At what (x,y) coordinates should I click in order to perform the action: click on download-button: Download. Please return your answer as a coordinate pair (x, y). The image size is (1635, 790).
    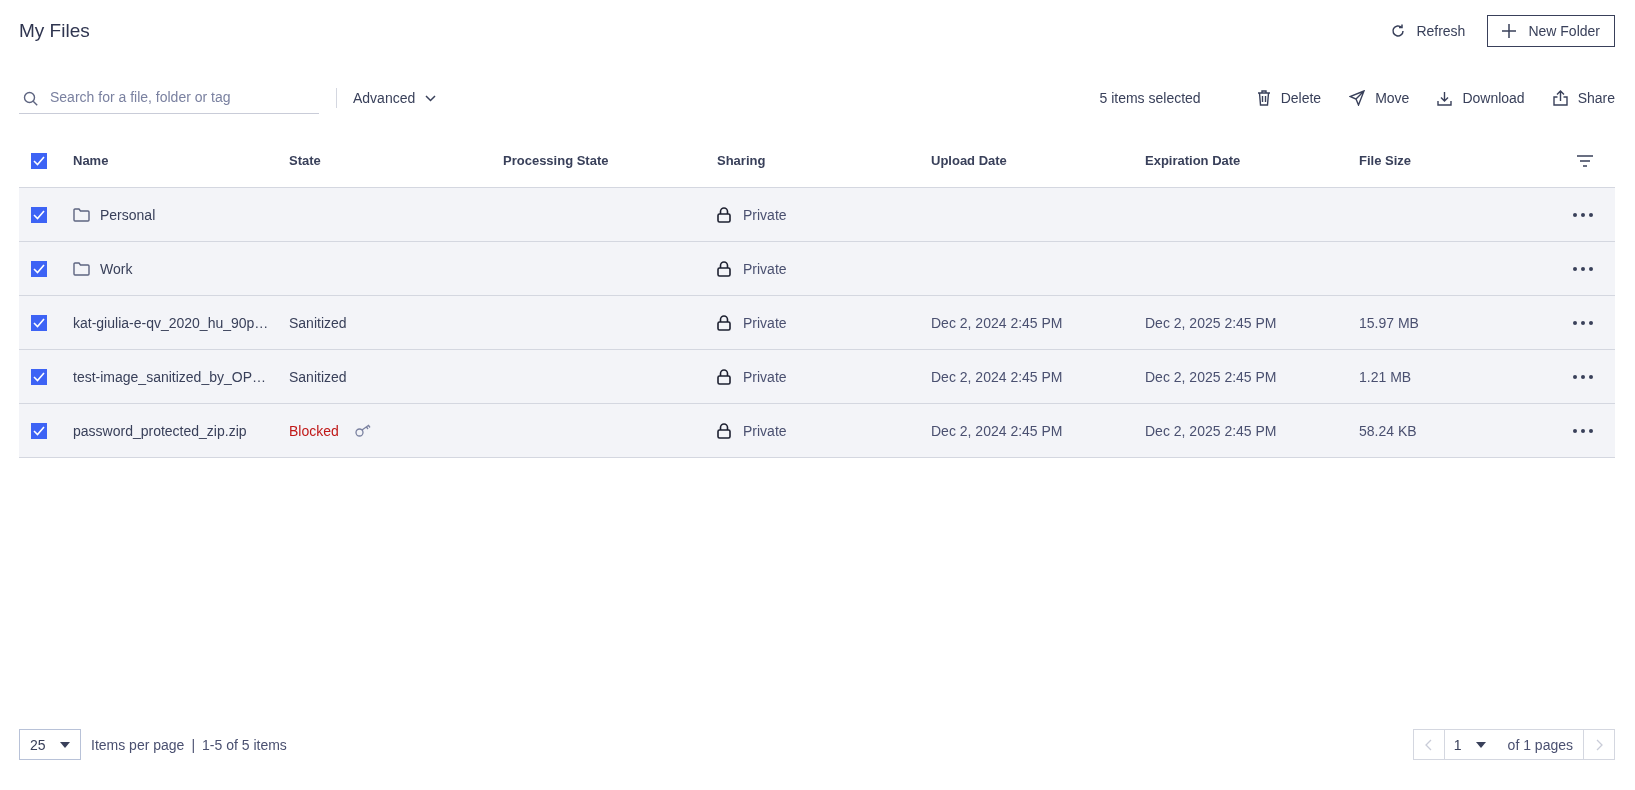
    Looking at the image, I should click on (1481, 98).